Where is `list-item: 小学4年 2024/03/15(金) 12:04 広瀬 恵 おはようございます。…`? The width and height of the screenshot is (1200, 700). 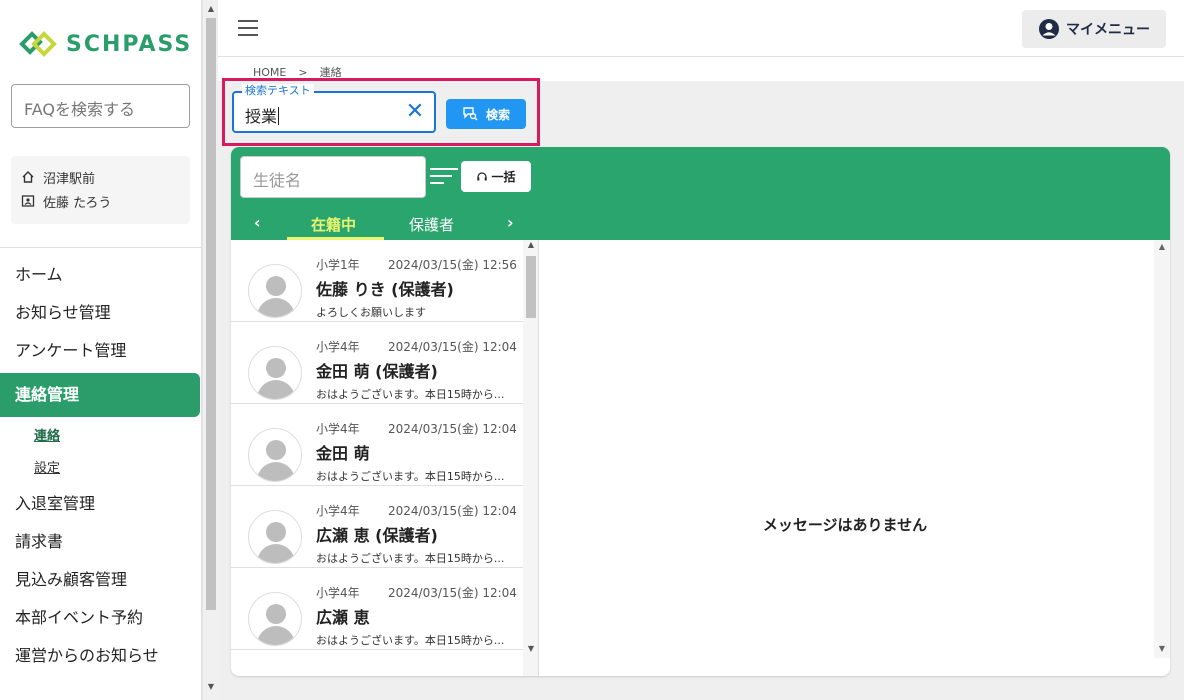
list-item: 小学4年 2024/03/15(金) 12:04 広瀬 恵 おはようございます。… is located at coordinates (377, 609).